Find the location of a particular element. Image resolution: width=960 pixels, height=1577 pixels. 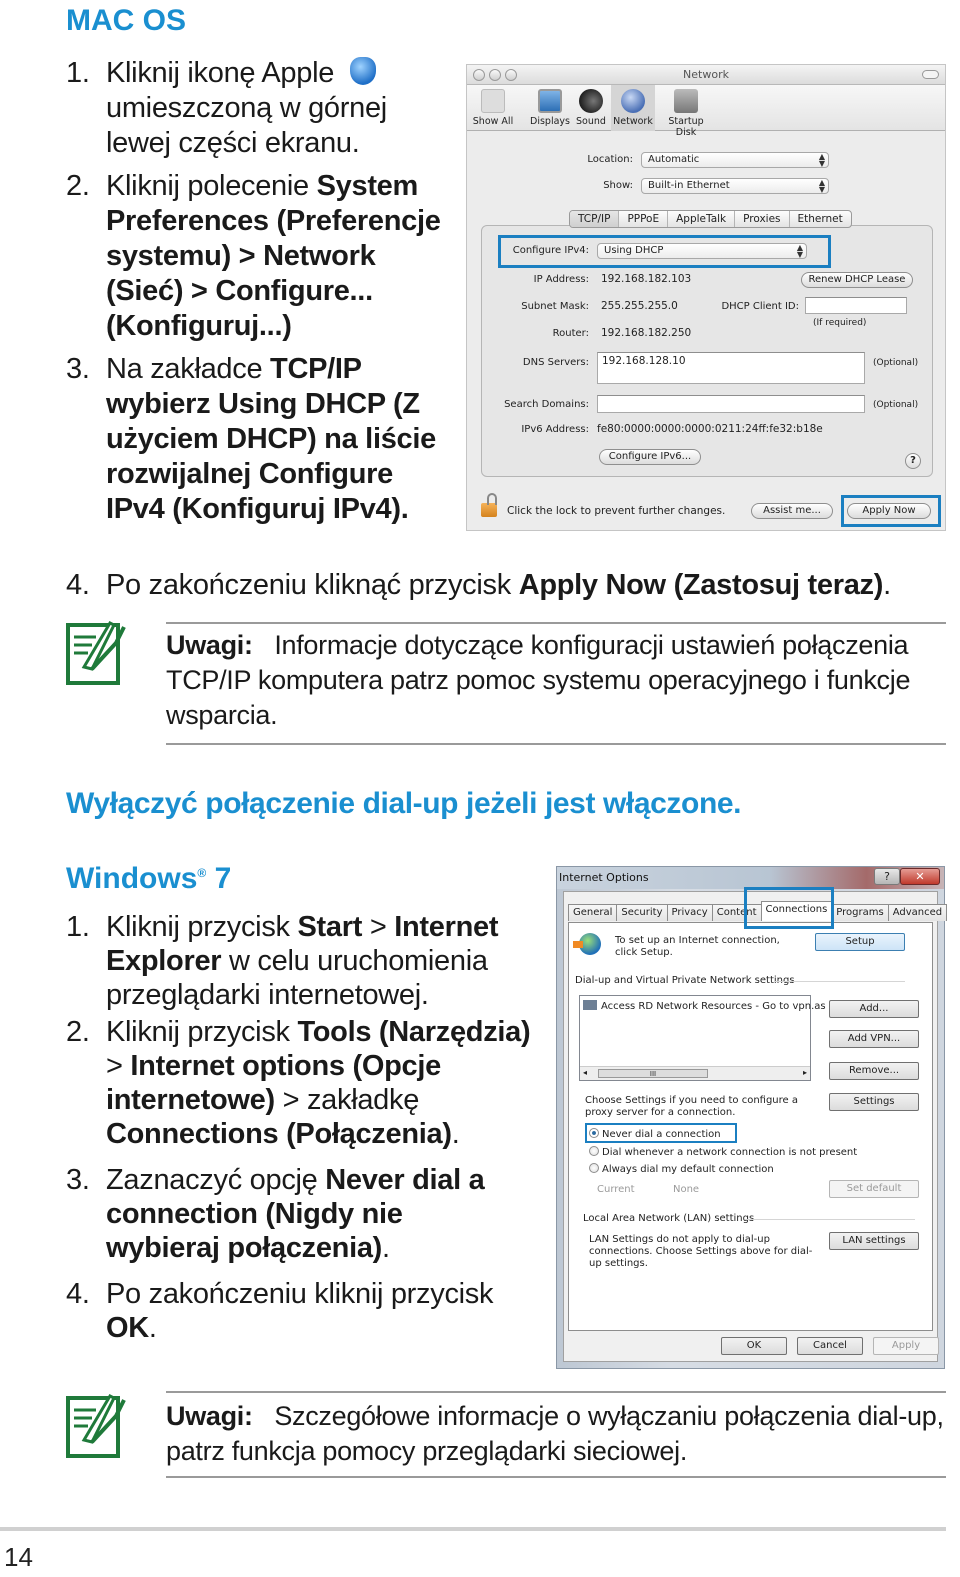

dhcp-client-id-field is located at coordinates (856, 305).